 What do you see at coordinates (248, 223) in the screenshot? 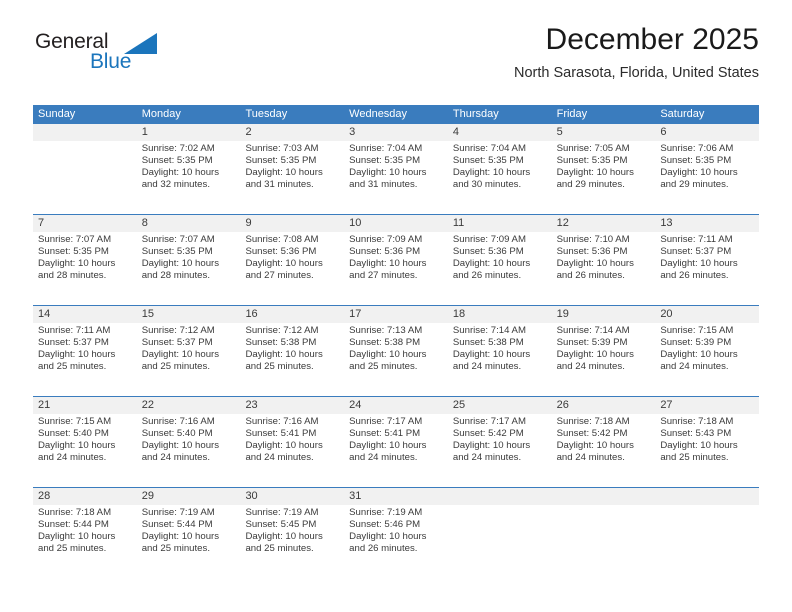
I see `day-number: 9` at bounding box center [248, 223].